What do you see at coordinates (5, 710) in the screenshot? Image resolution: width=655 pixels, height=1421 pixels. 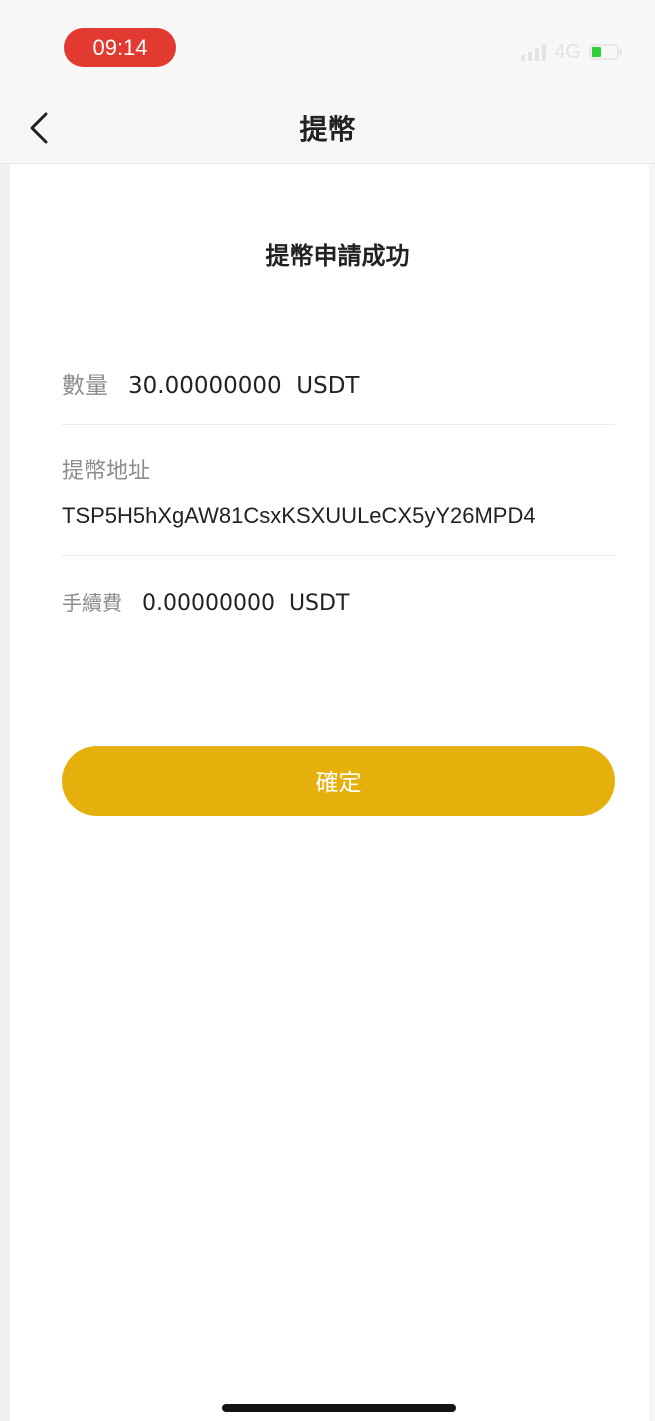 I see `screen-edge-left` at bounding box center [5, 710].